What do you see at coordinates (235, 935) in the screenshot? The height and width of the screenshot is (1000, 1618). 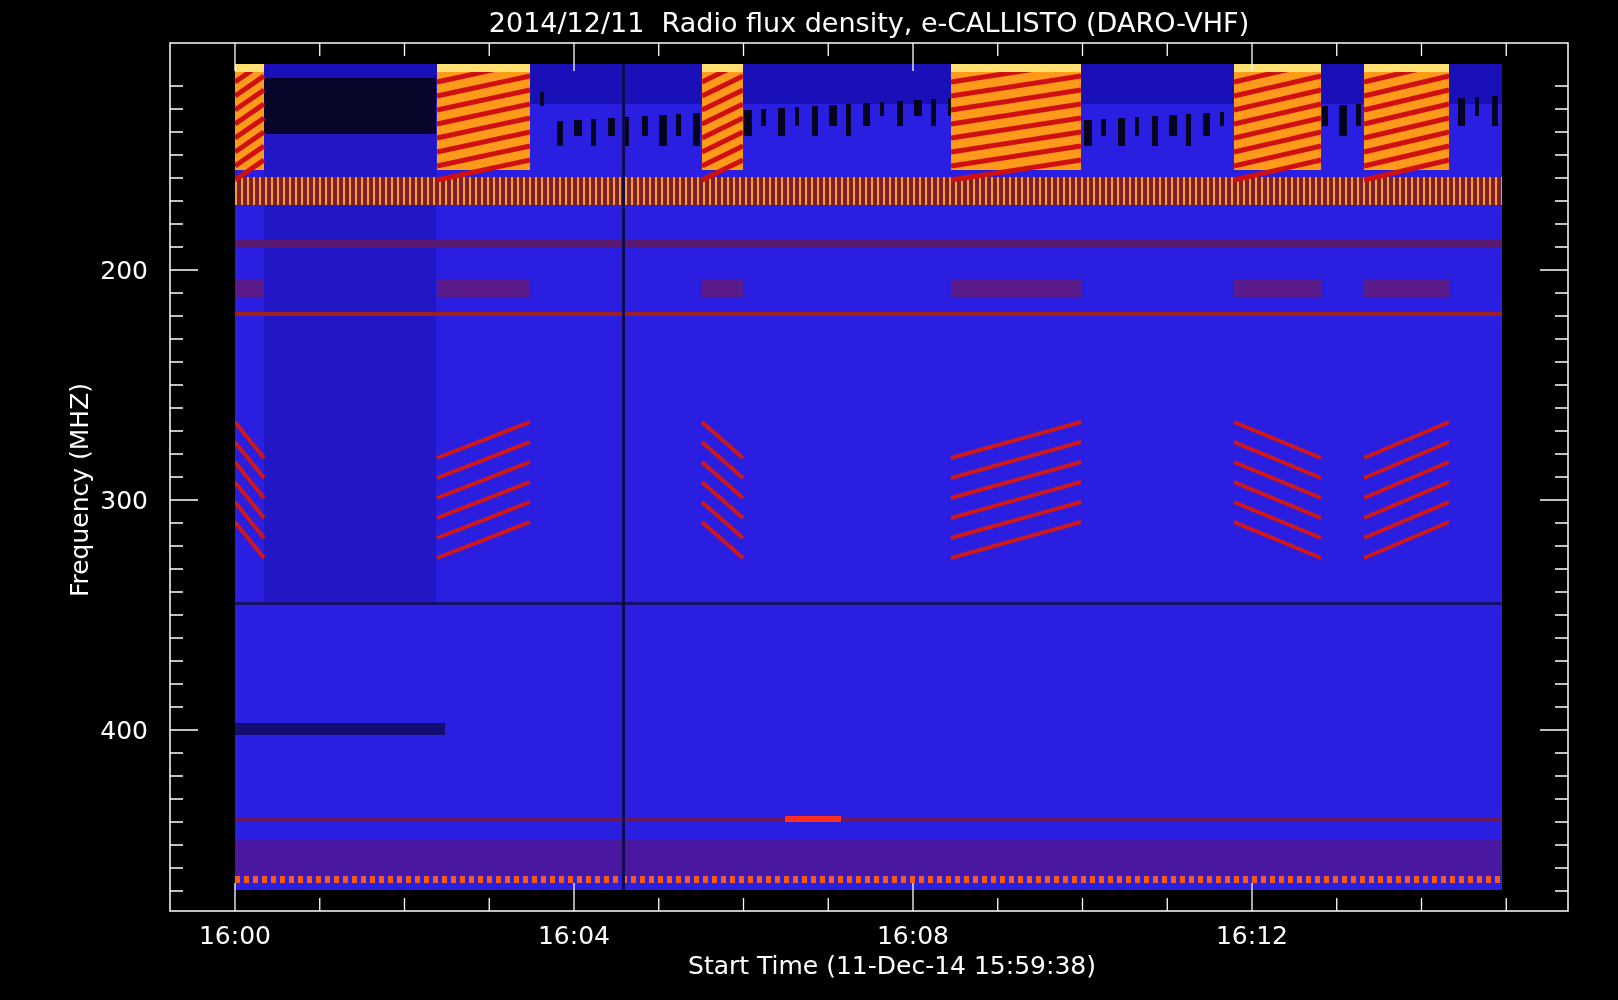 I see `x-tick-label: 16:00` at bounding box center [235, 935].